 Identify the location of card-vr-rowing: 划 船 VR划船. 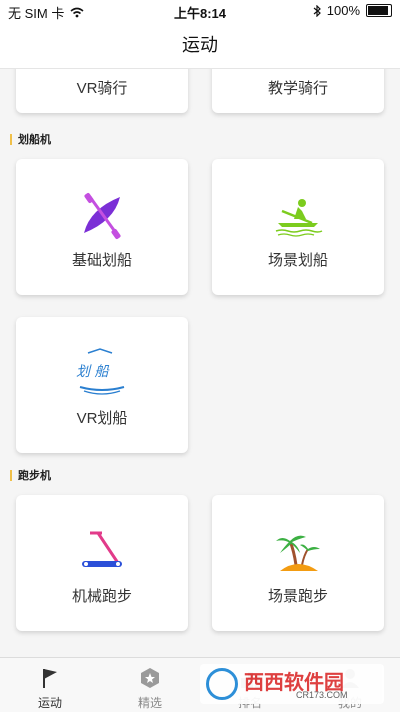
(102, 385).